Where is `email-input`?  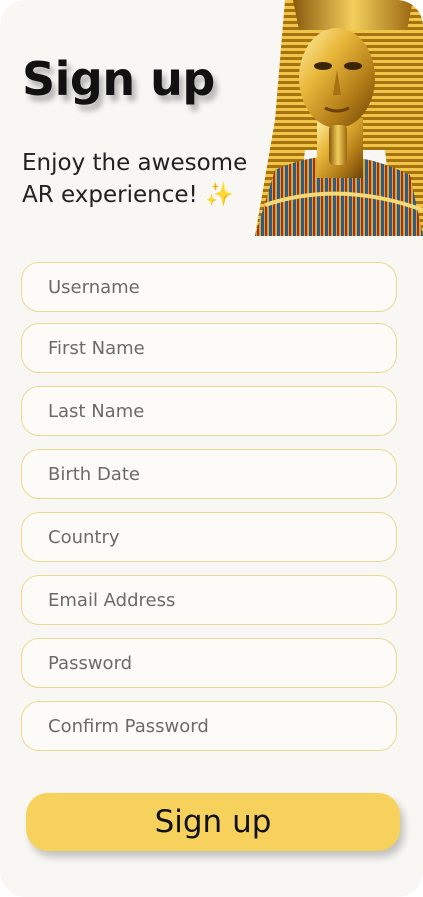
email-input is located at coordinates (222, 600).